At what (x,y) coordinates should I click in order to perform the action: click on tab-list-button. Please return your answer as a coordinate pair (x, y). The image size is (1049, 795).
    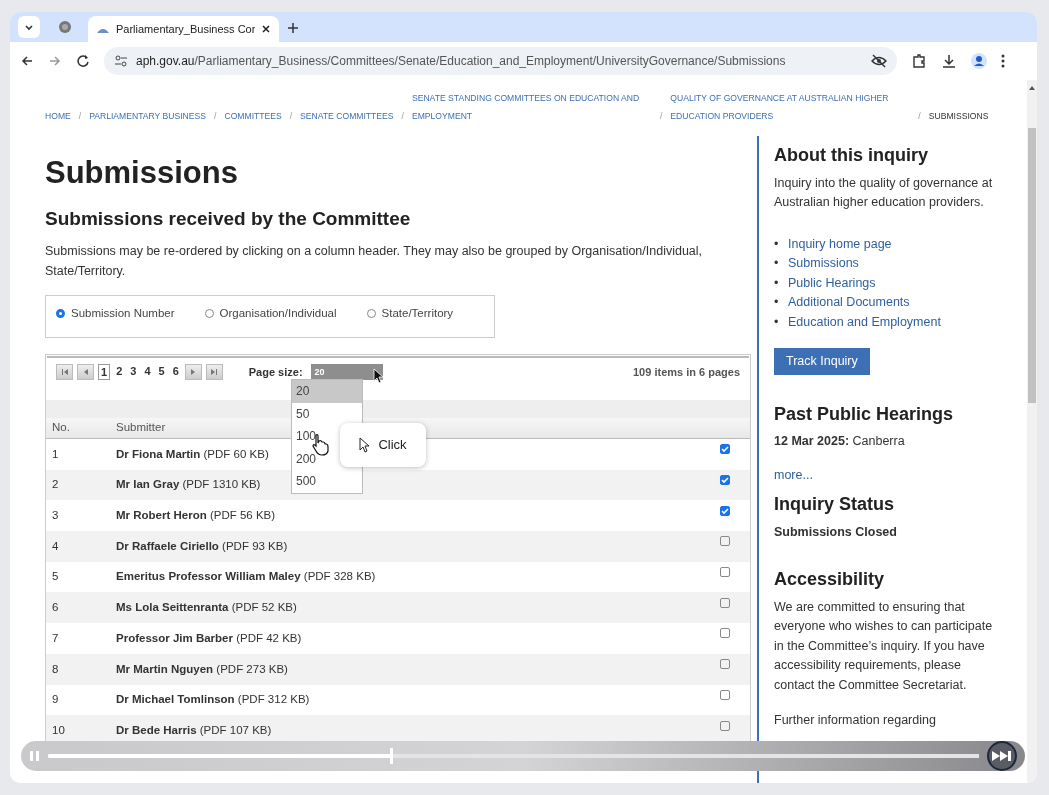
    Looking at the image, I should click on (29, 27).